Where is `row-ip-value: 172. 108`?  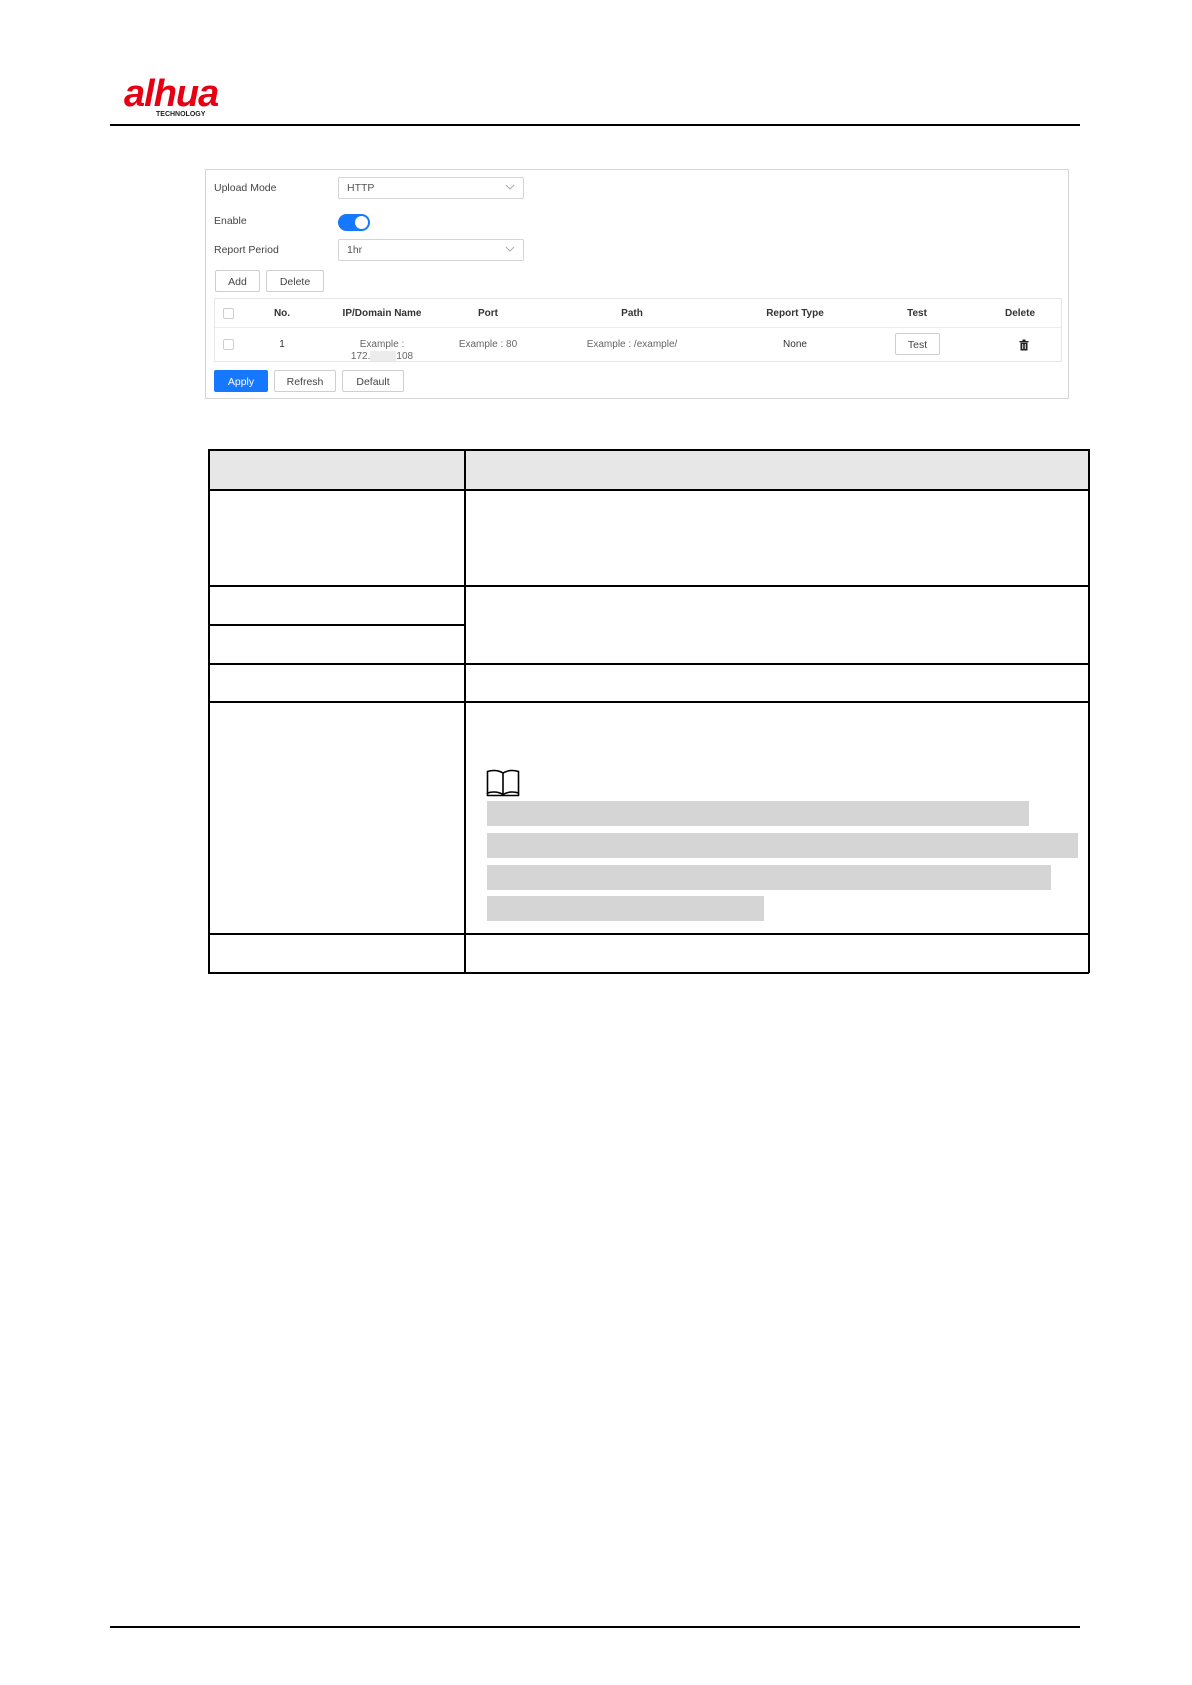 row-ip-value: 172. 108 is located at coordinates (382, 357).